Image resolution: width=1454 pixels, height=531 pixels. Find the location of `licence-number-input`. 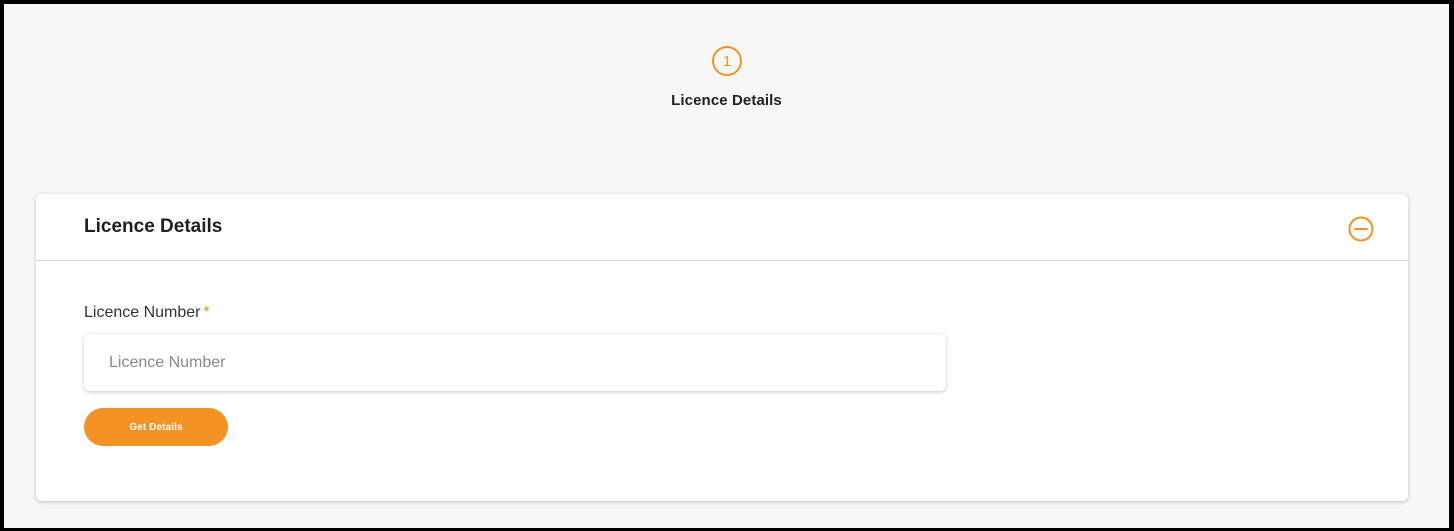

licence-number-input is located at coordinates (515, 362).